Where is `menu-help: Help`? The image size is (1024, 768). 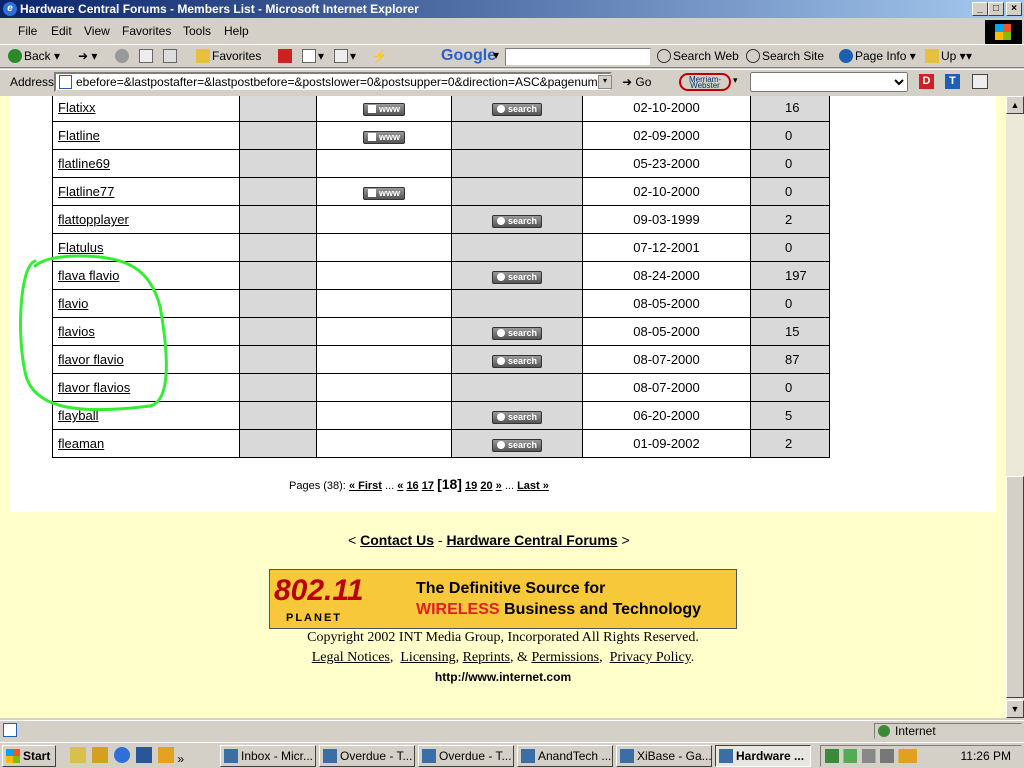 menu-help: Help is located at coordinates (236, 31).